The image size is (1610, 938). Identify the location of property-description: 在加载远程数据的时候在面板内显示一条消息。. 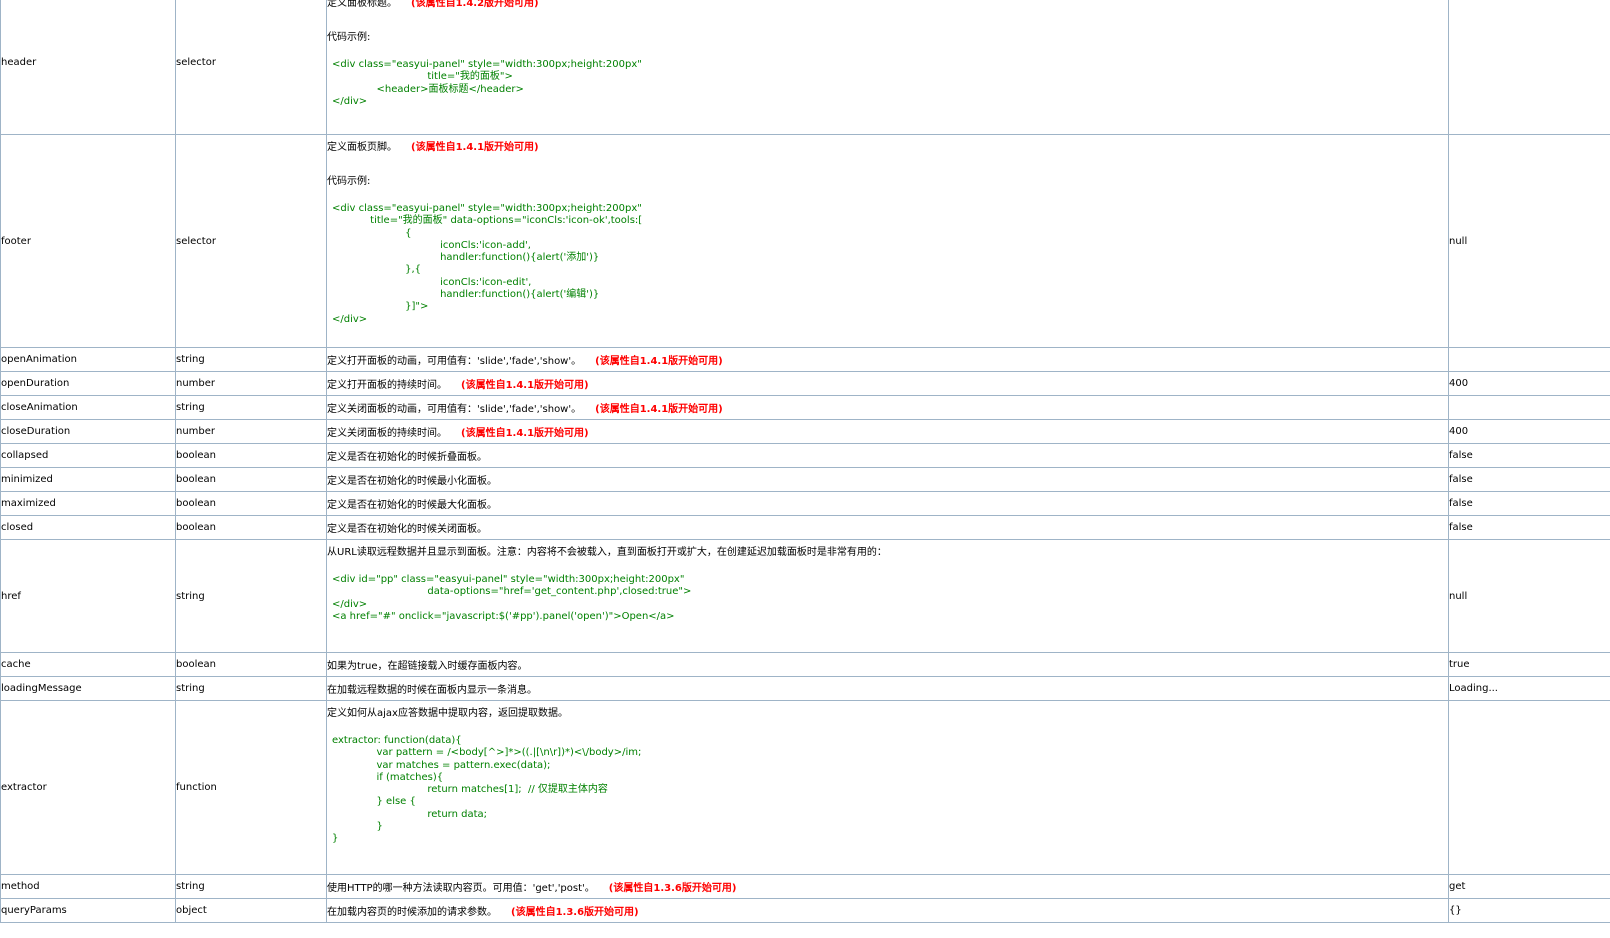
(887, 688).